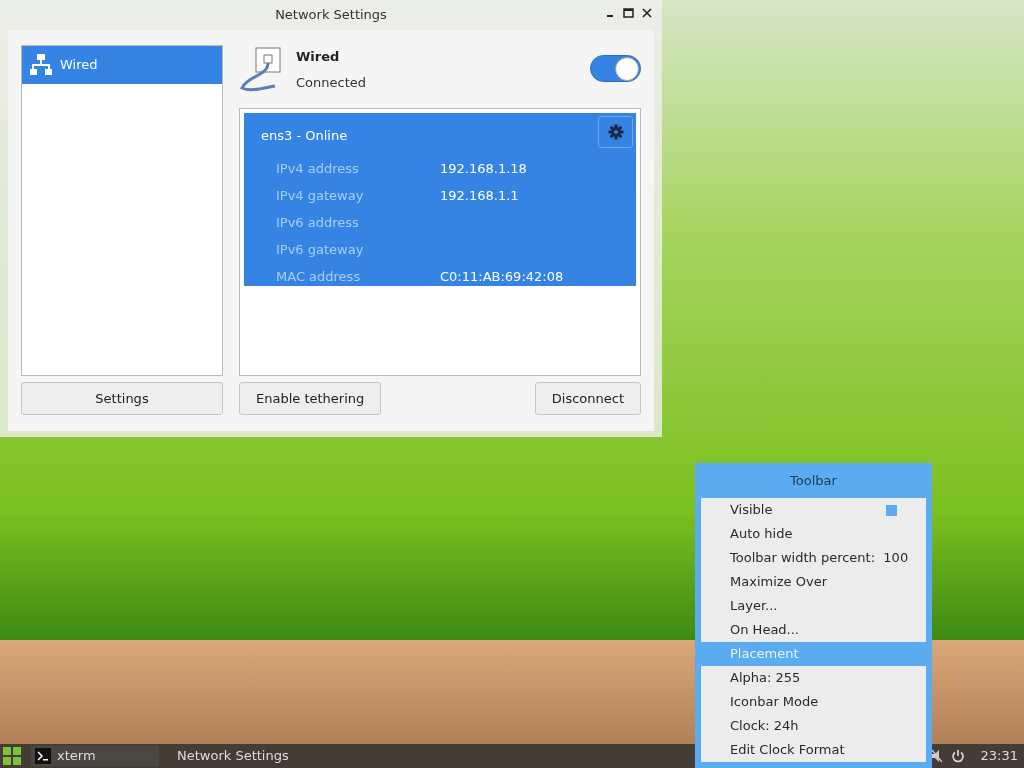  What do you see at coordinates (310, 398) in the screenshot?
I see `tethering-button: Enable tethering` at bounding box center [310, 398].